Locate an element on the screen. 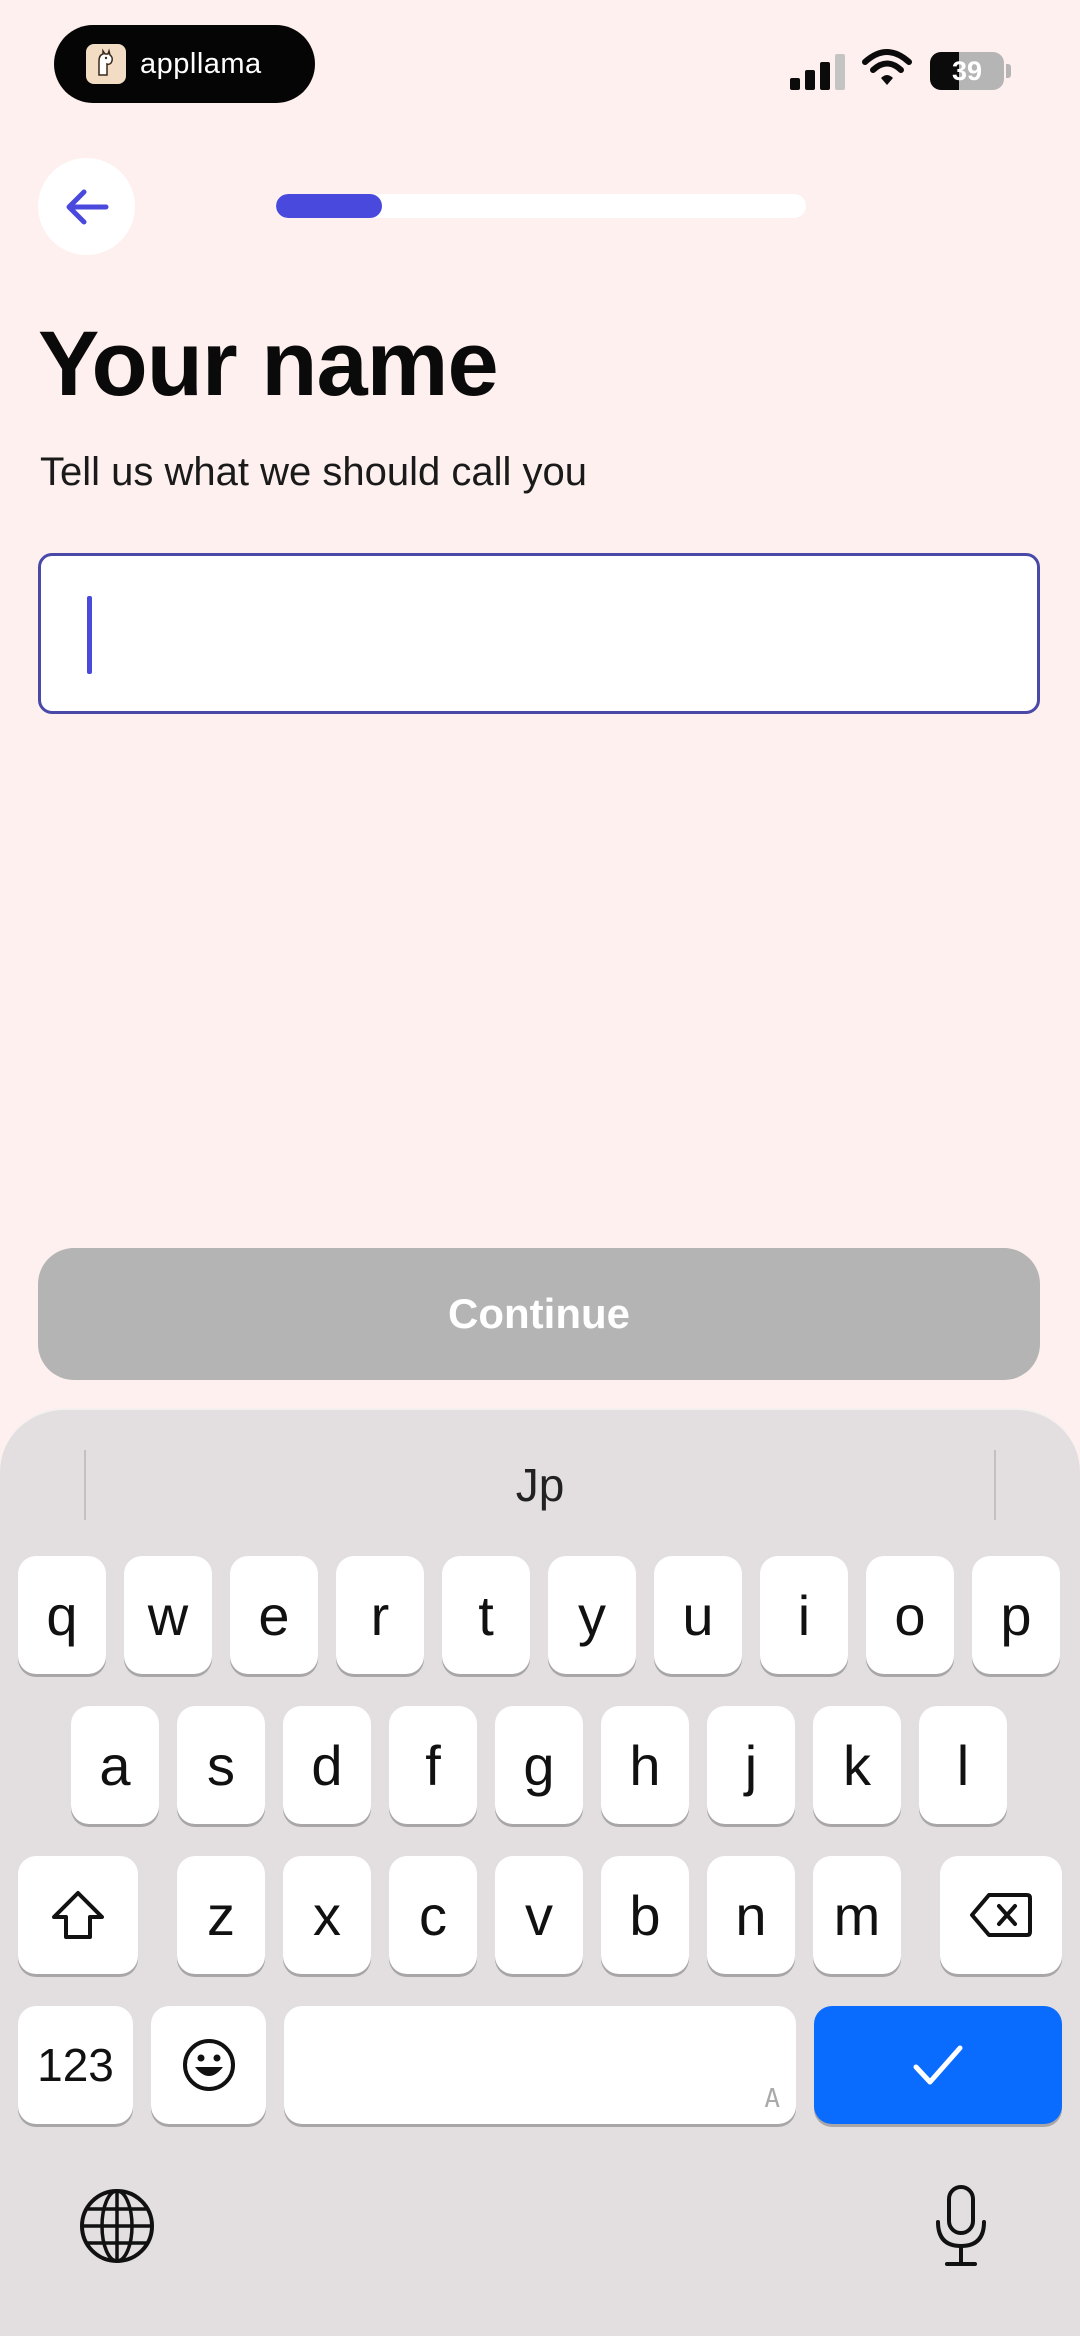 This screenshot has height=2336, width=1080. progress-bar is located at coordinates (541, 206).